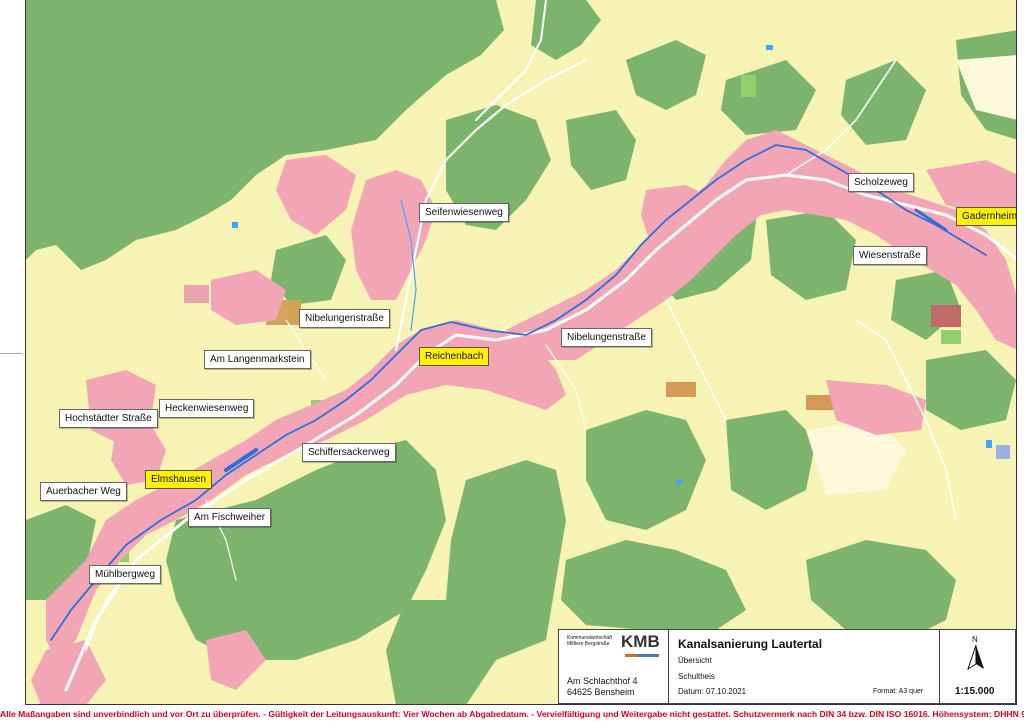 This screenshot has height=721, width=1024. I want to click on logo-accent-bar, so click(631, 655).